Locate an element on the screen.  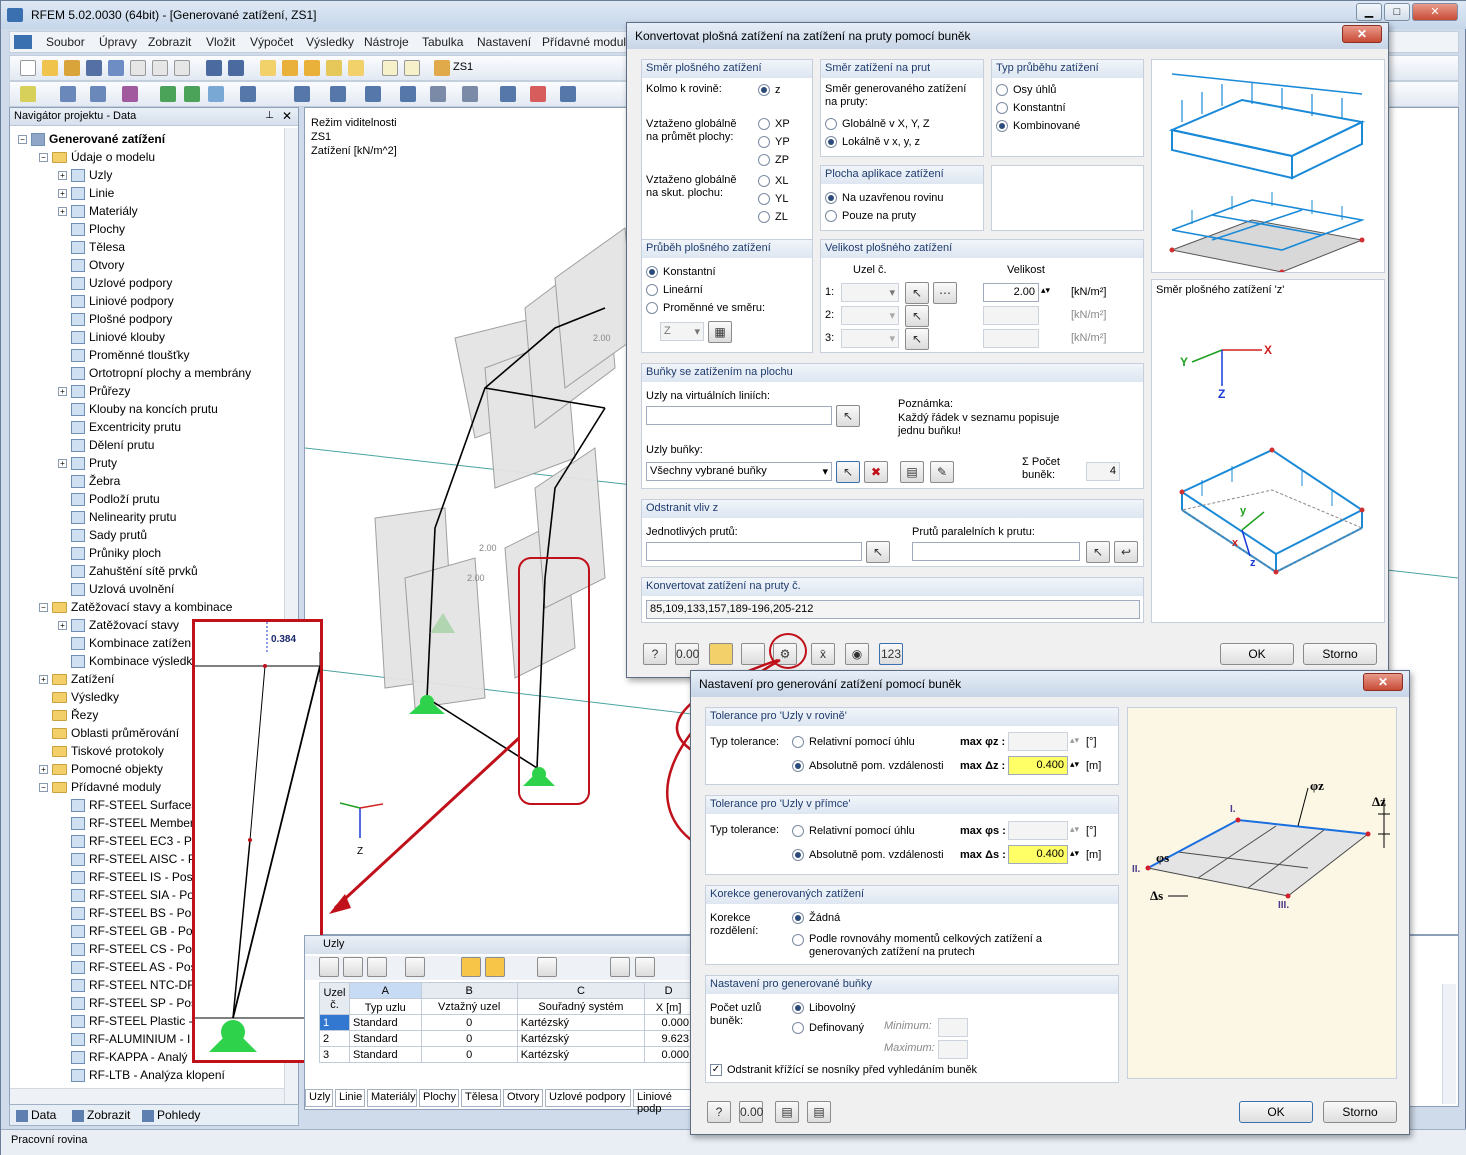
label-max-ds: max Δs : is located at coordinates (983, 855).